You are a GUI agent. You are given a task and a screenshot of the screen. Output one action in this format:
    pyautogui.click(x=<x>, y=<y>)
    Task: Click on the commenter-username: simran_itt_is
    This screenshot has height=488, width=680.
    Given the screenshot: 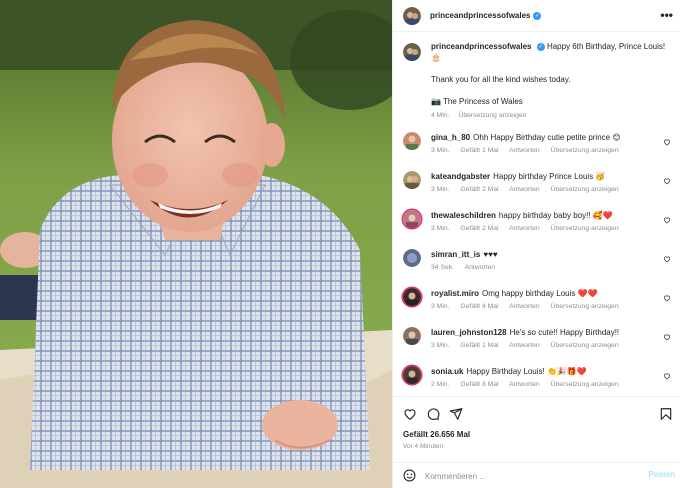 What is the action you would take?
    pyautogui.click(x=455, y=254)
    